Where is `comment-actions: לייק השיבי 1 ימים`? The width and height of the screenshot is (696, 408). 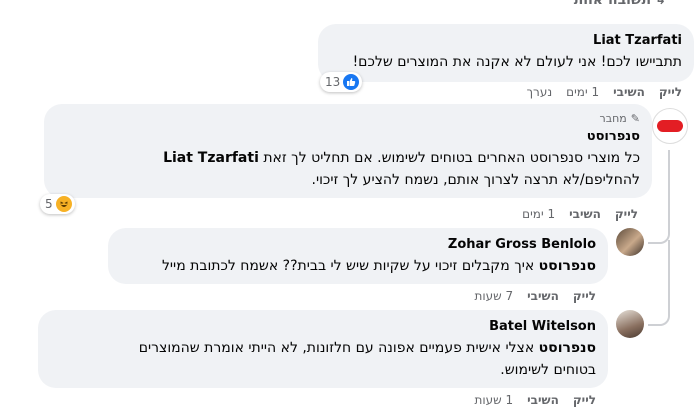
comment-actions: לייק השיבי 1 ימים is located at coordinates (580, 214).